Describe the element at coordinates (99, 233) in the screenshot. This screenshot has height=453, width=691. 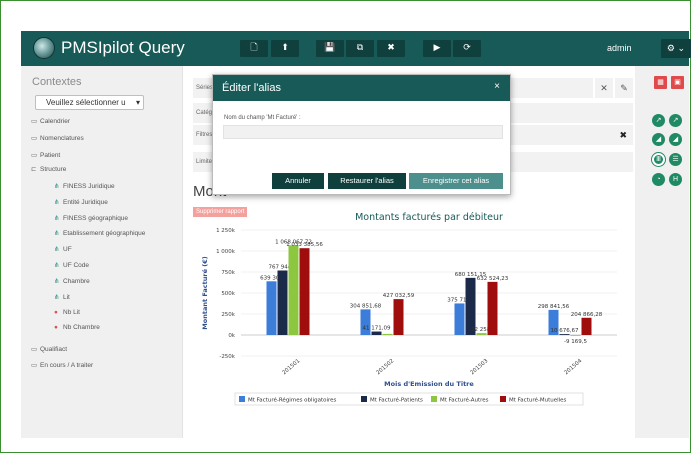
I see `sidebar-item-etablissement-geographique: ⋔ Etablissement géographique` at that location.